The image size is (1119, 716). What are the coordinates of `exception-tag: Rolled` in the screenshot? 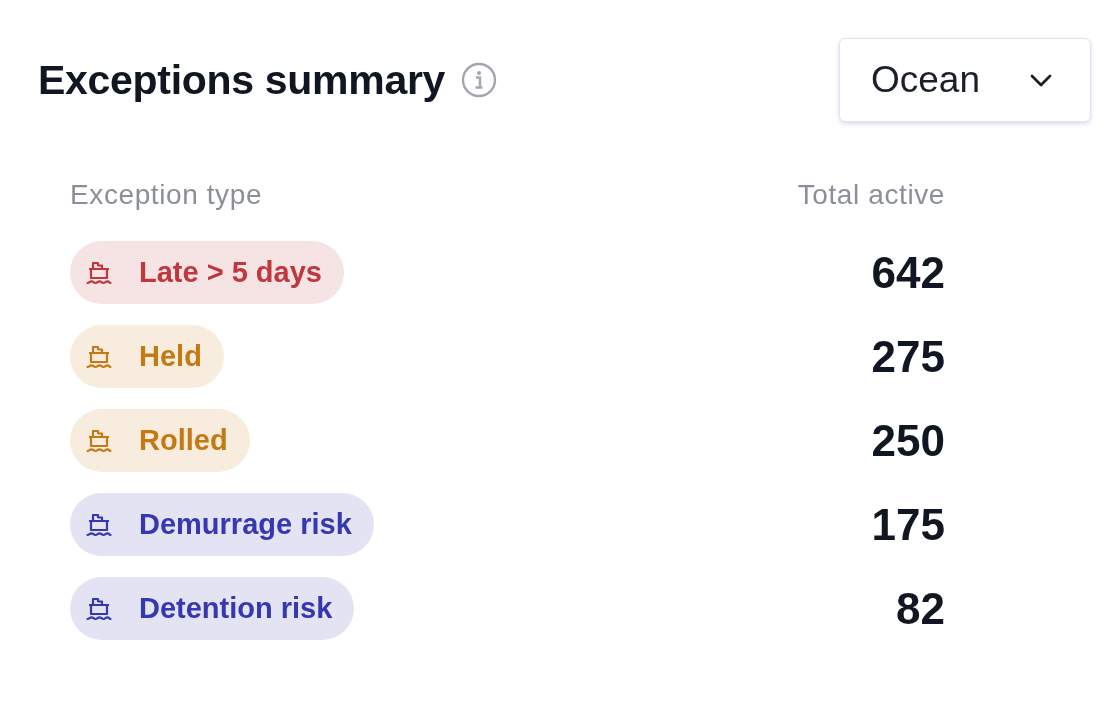 It's located at (160, 440).